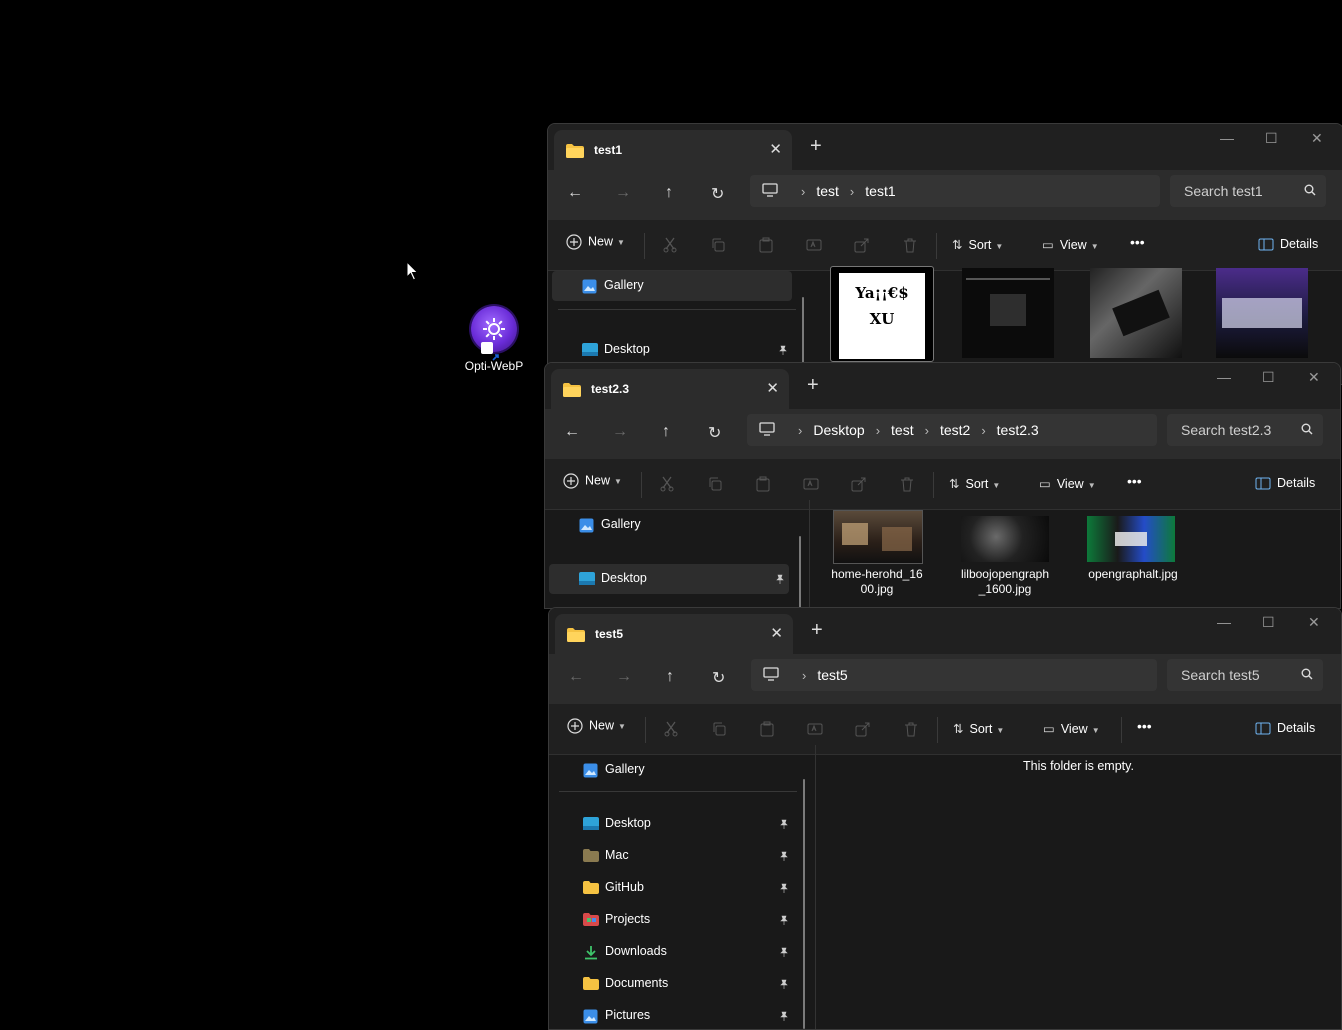 The image size is (1342, 1030). Describe the element at coordinates (838, 430) in the screenshot. I see `breadcrumb-item: Desktop` at that location.